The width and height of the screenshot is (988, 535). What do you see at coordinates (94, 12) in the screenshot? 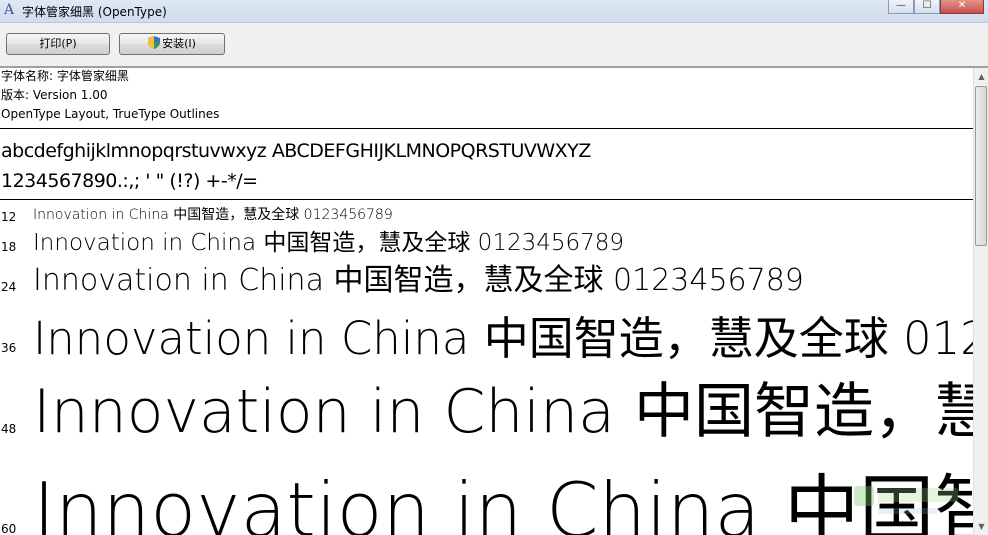
I see `window-title: 字体管家细黑 (OpenType)` at bounding box center [94, 12].